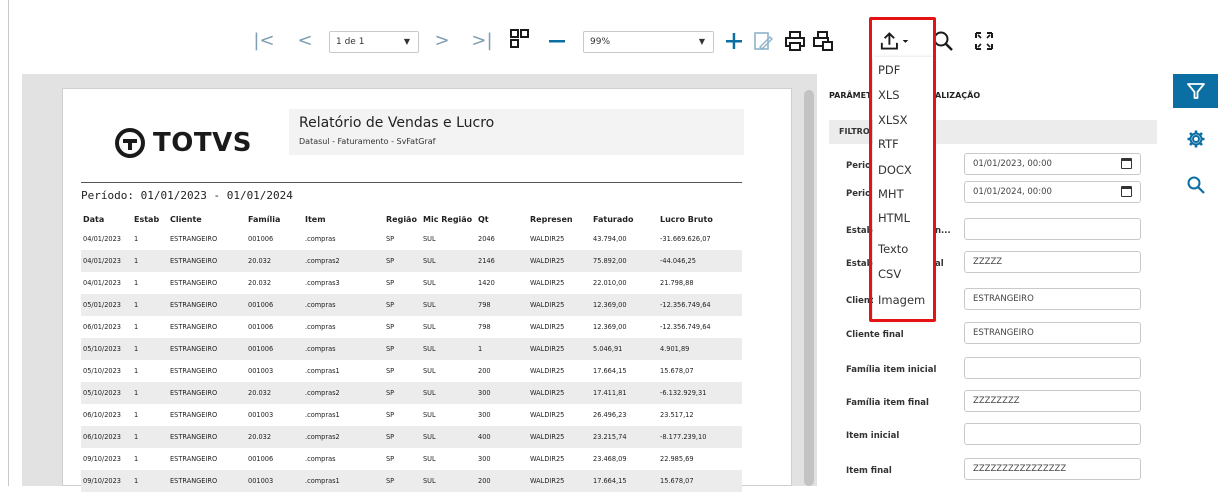  I want to click on previous-page-icon: <, so click(305, 42).